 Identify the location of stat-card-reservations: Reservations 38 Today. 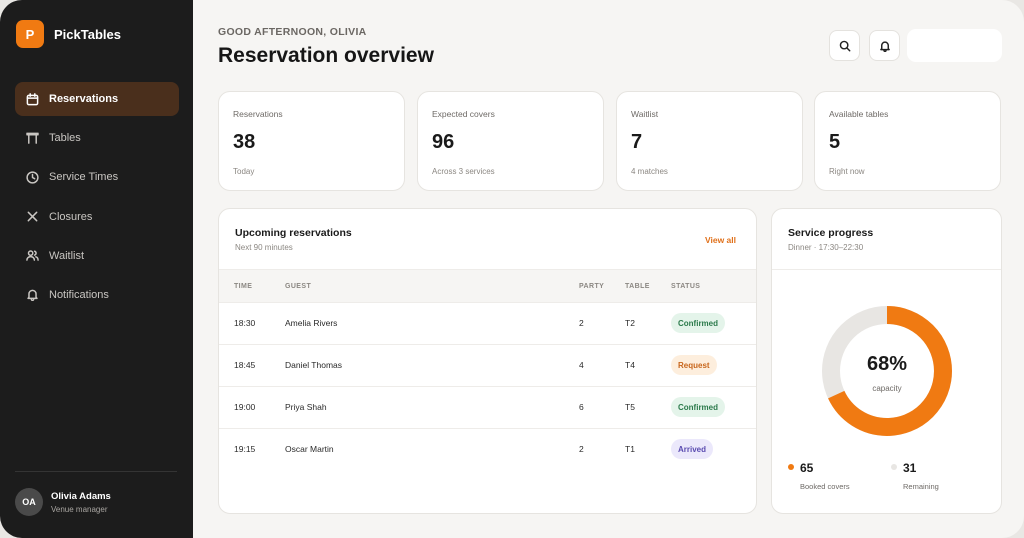
(311, 141).